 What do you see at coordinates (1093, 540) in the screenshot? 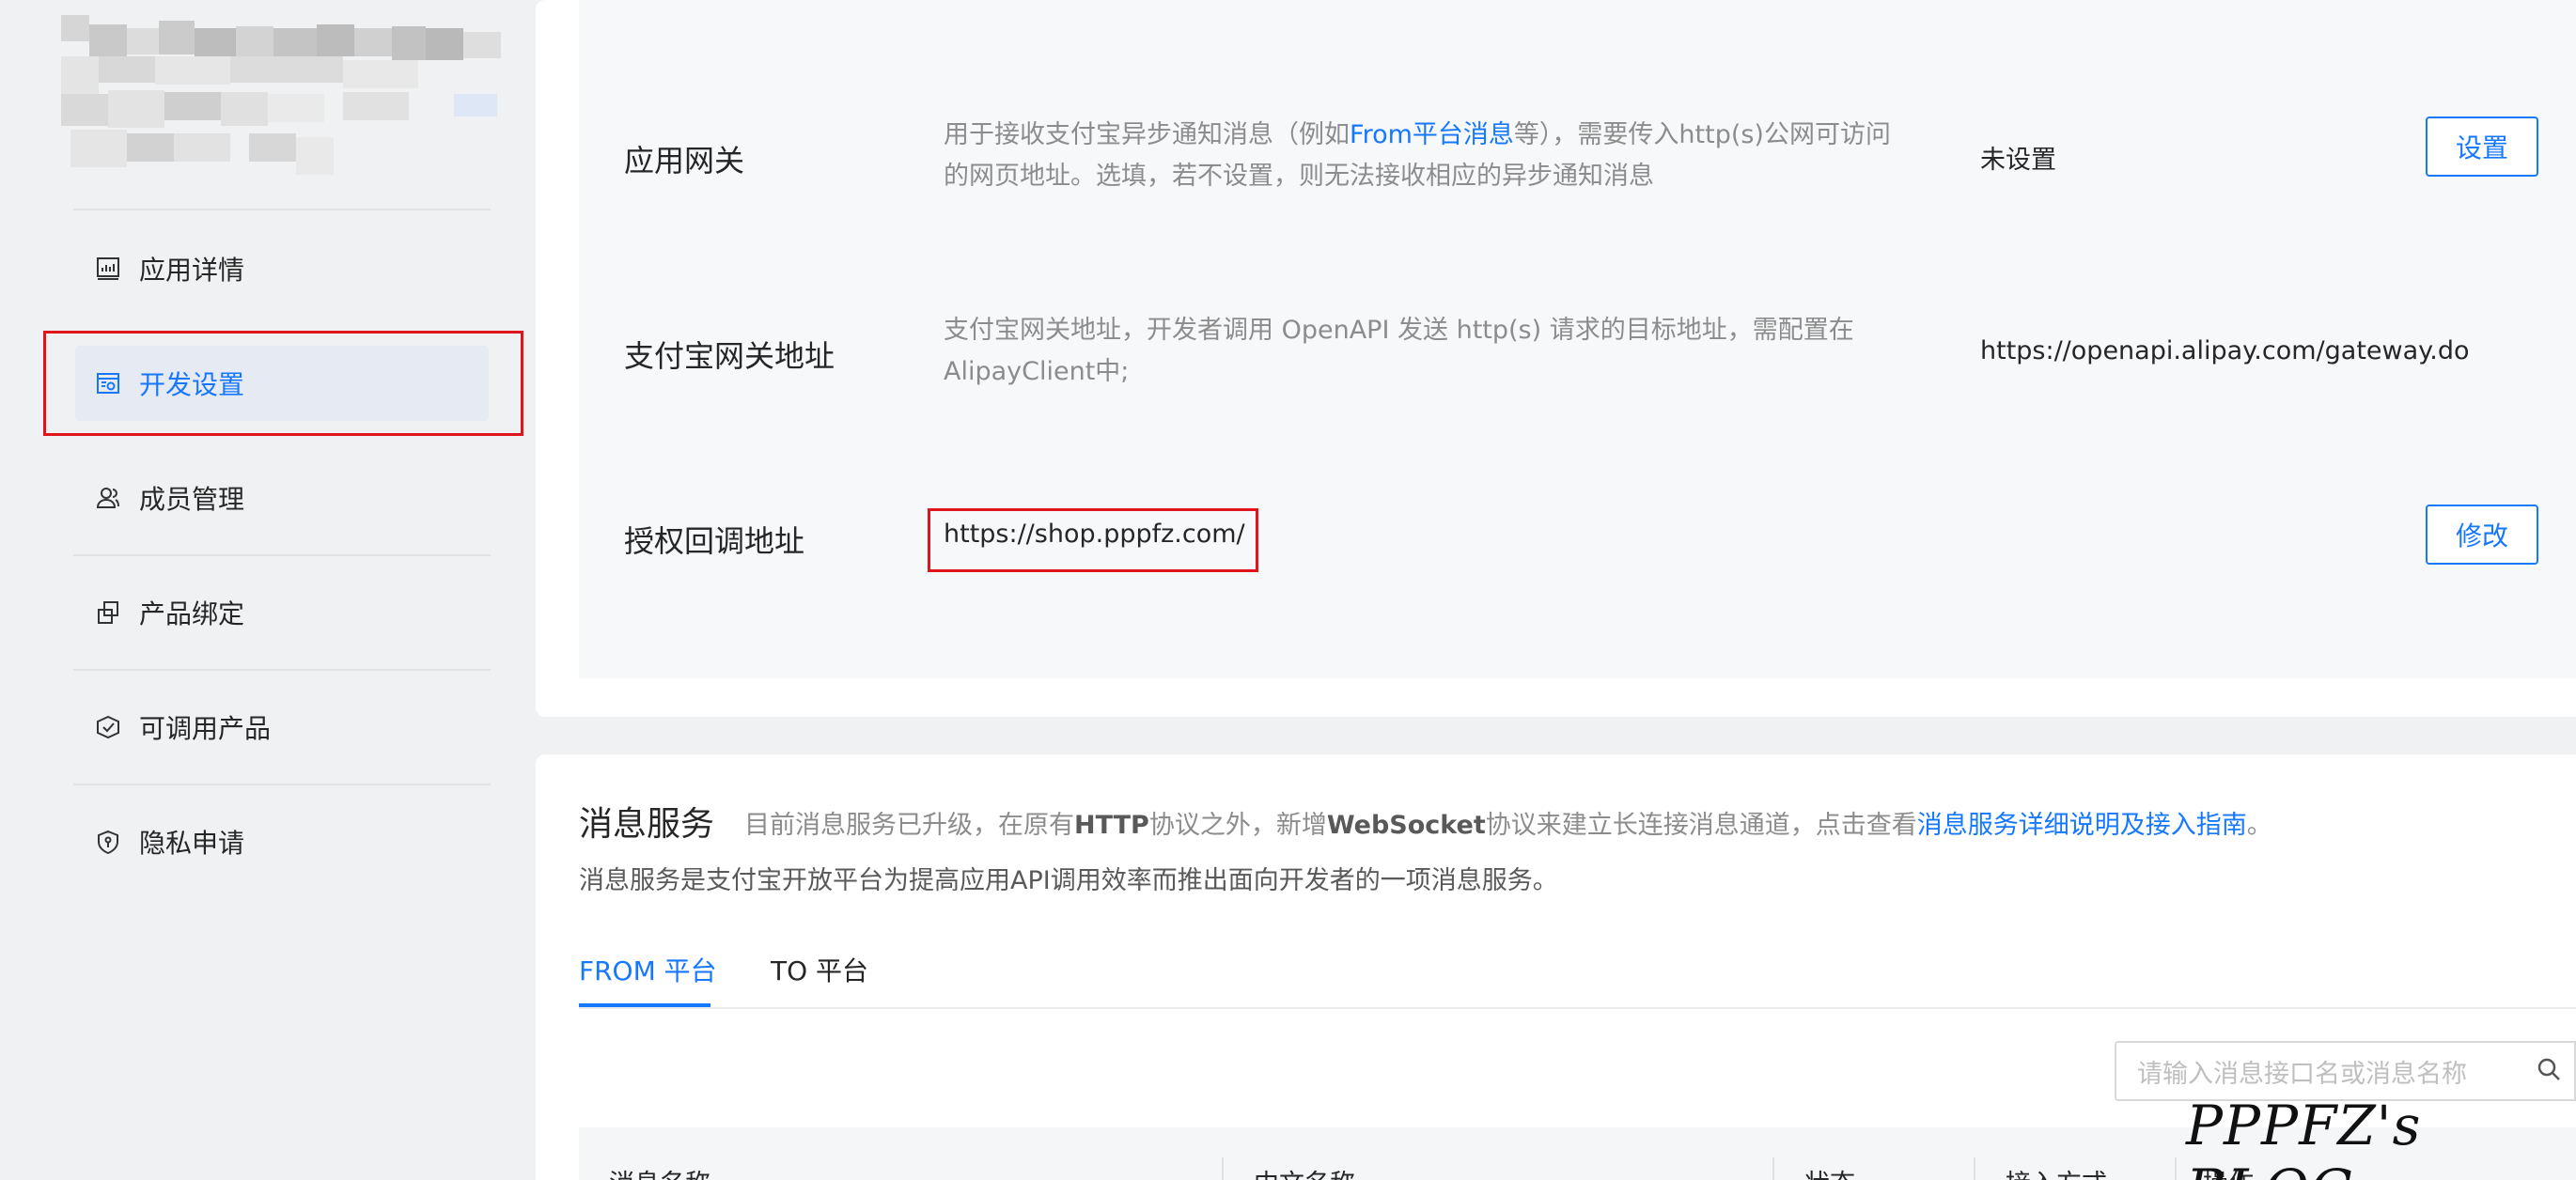
I see `highlight-box-callback-url` at bounding box center [1093, 540].